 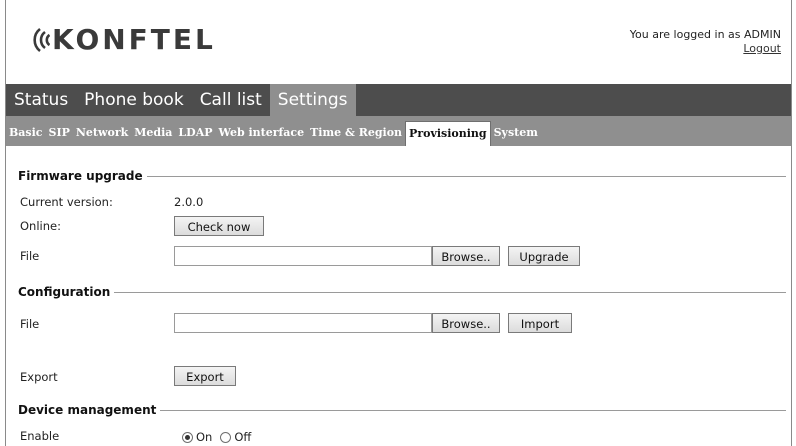 What do you see at coordinates (30, 324) in the screenshot?
I see `config-file-label: File` at bounding box center [30, 324].